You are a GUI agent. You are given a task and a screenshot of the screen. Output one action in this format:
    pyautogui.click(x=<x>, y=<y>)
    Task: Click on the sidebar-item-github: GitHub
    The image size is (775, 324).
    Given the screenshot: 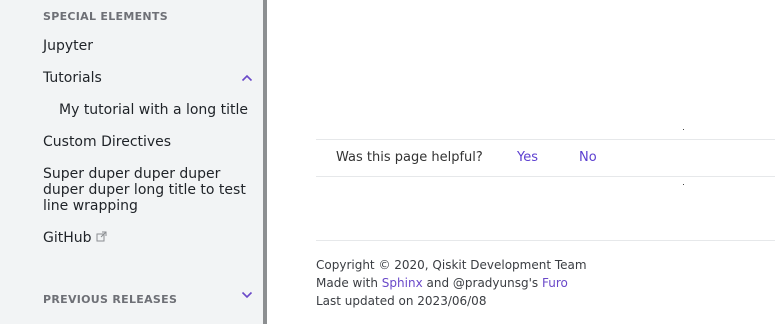 What is the action you would take?
    pyautogui.click(x=75, y=238)
    